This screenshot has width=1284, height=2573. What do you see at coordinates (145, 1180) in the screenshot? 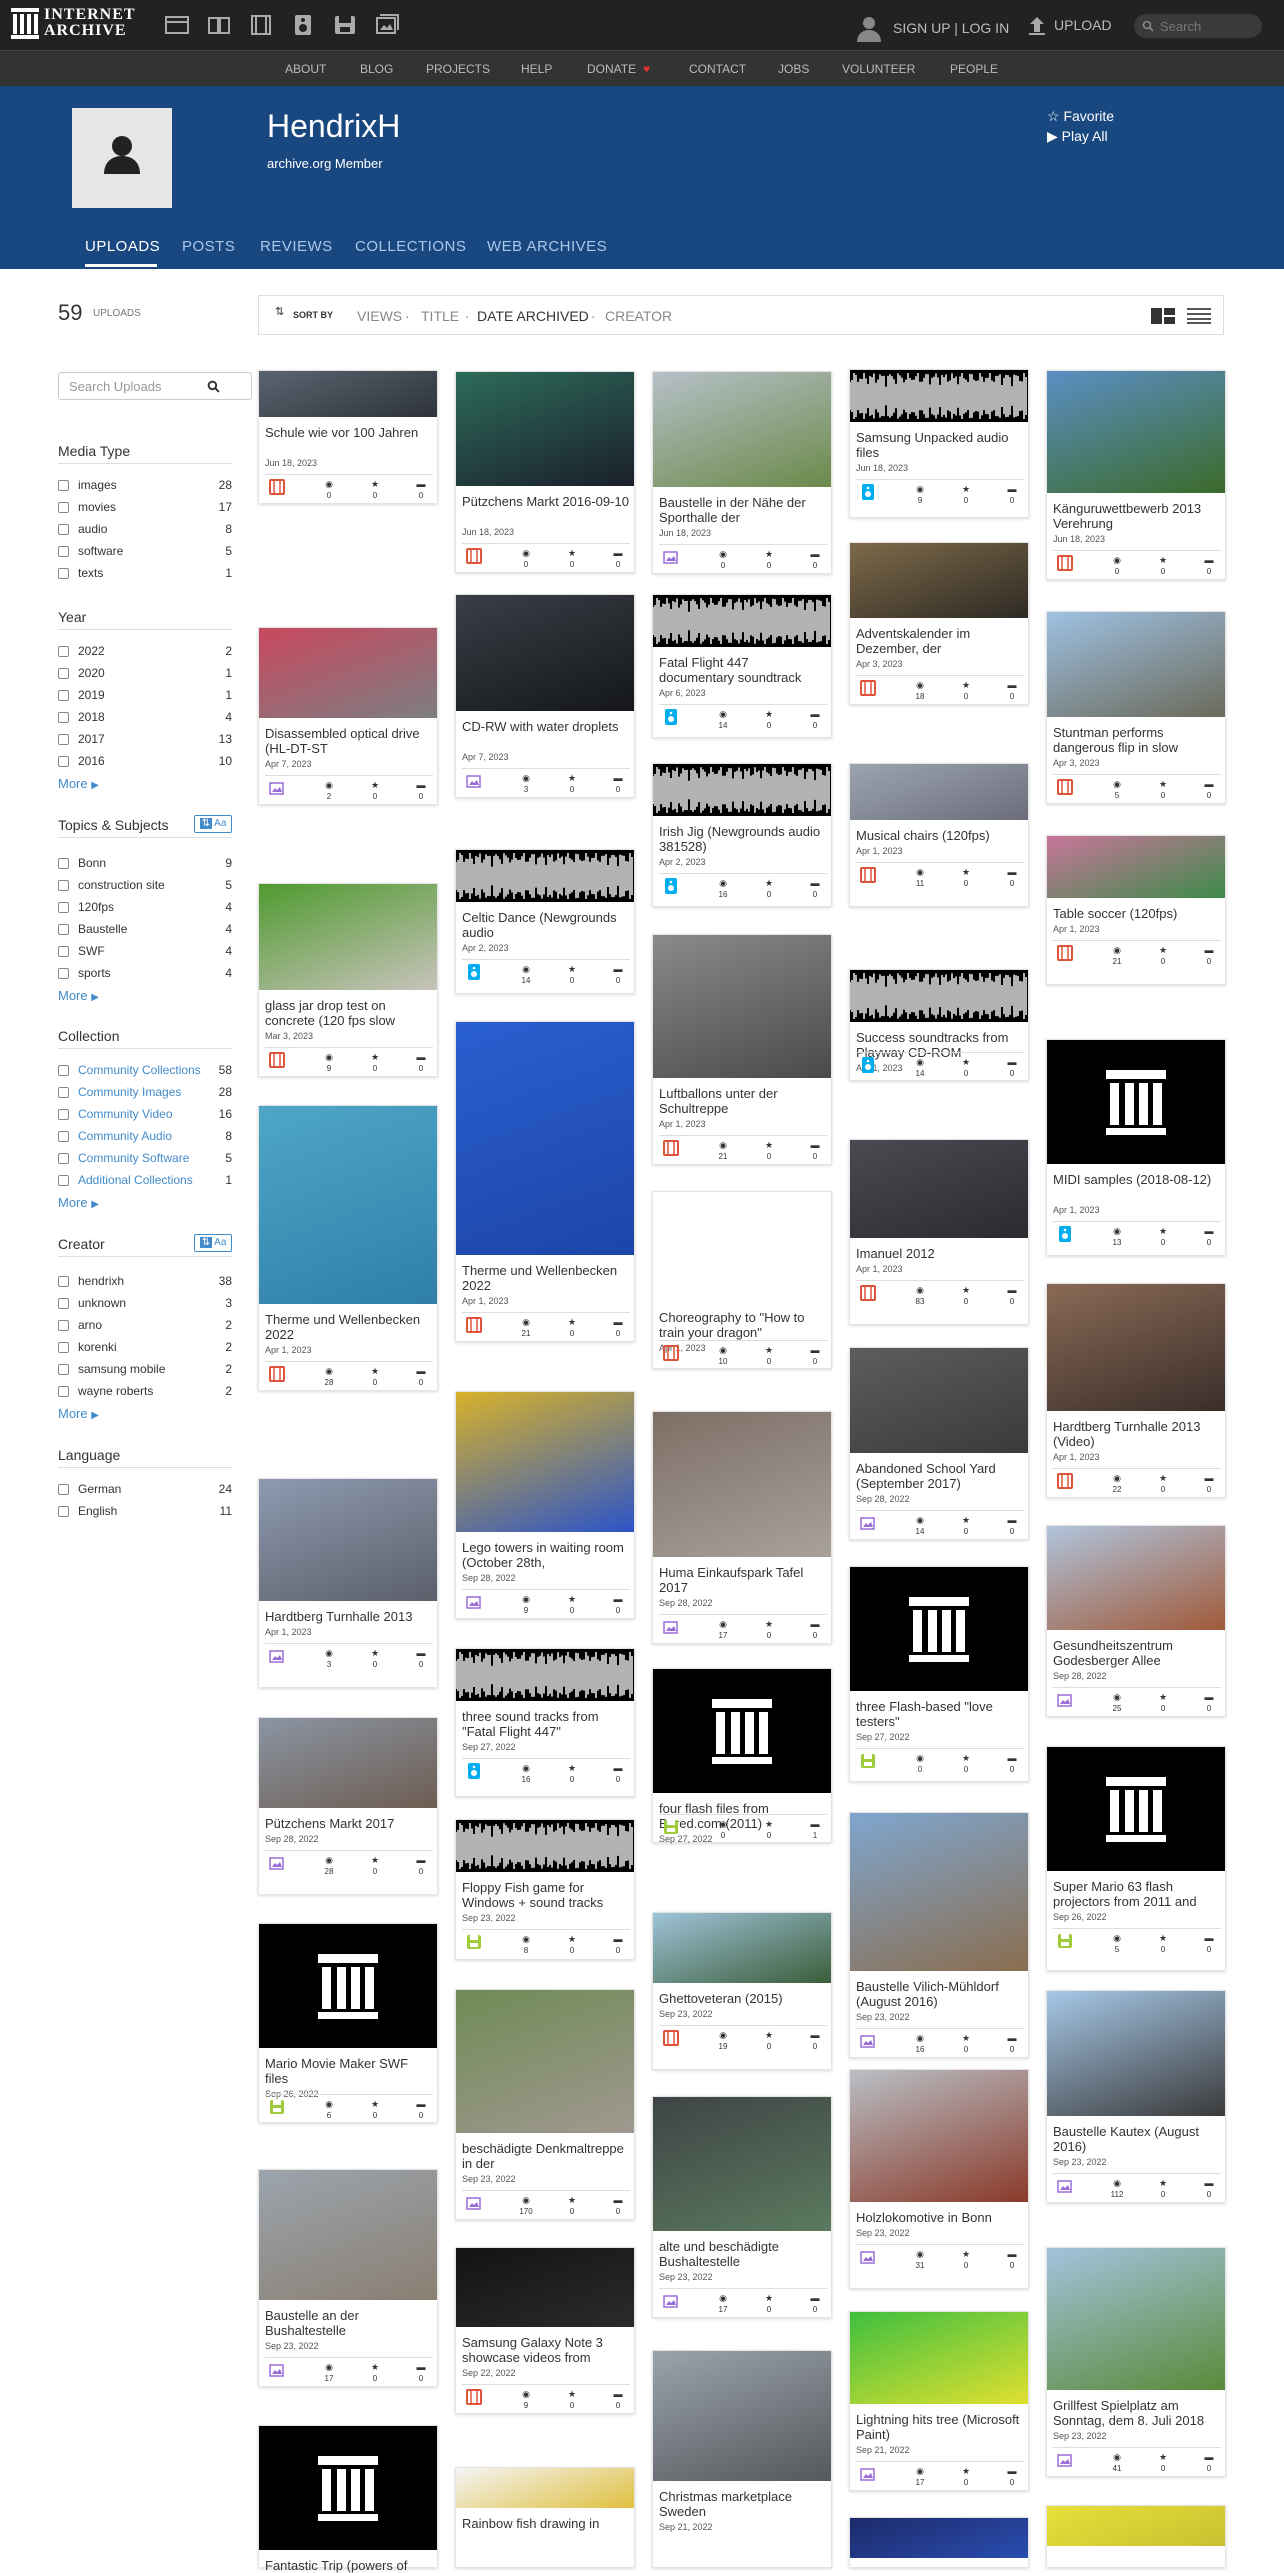
I see `facet-row: Additional Collections 1` at bounding box center [145, 1180].